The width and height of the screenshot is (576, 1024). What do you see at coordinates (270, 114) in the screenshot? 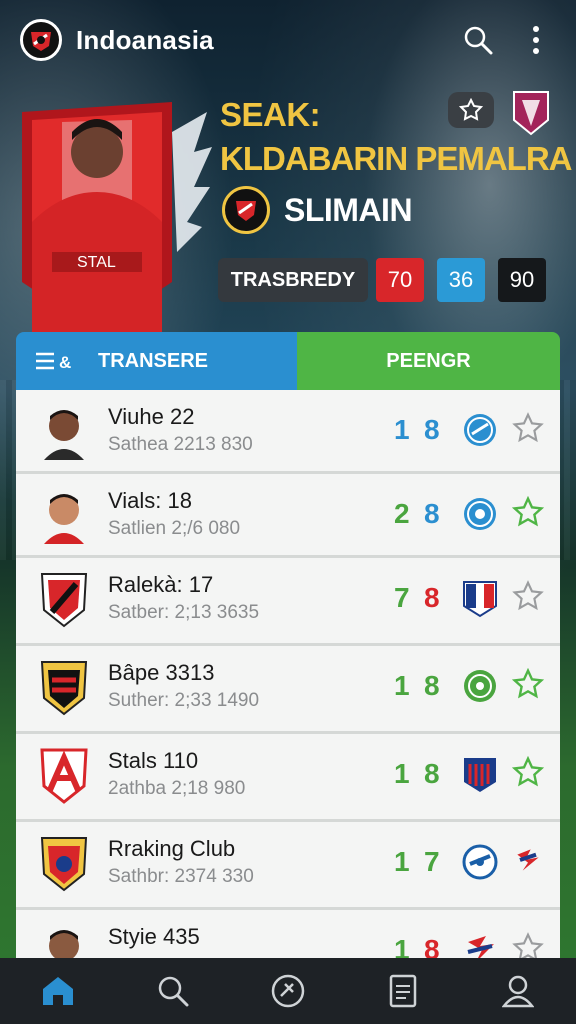
I see `hero-title-line-1: SEAK:` at bounding box center [270, 114].